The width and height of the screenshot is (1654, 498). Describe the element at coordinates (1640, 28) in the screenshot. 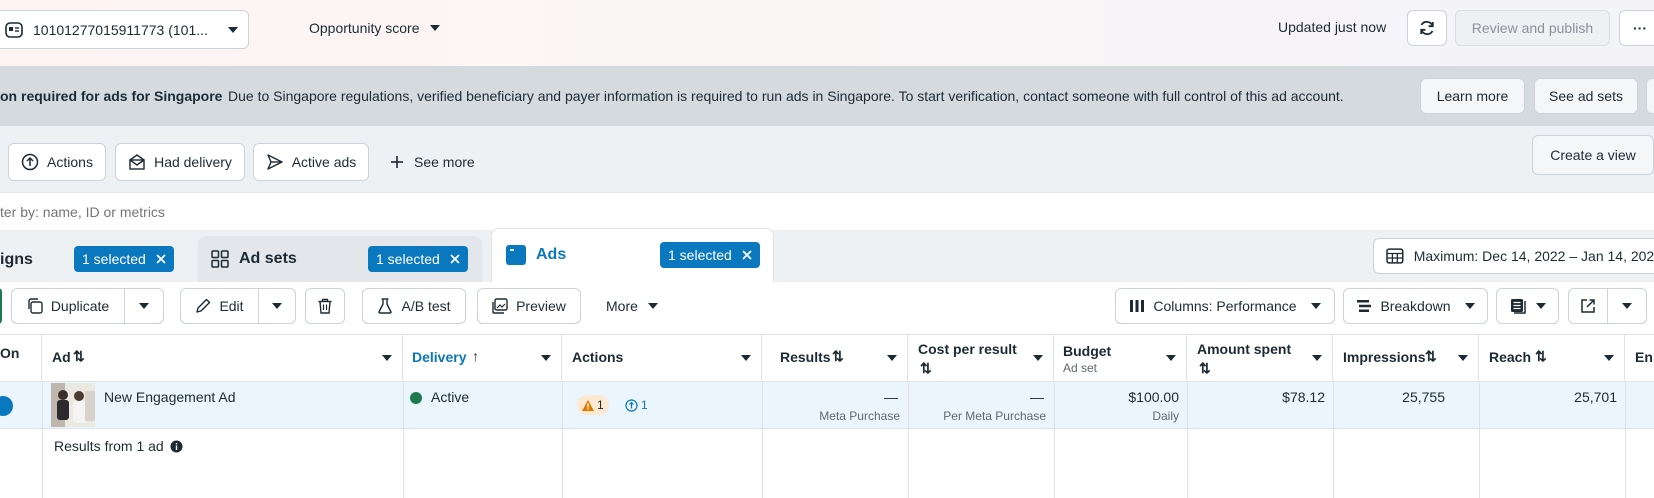

I see `more-dots-icon: ···` at that location.